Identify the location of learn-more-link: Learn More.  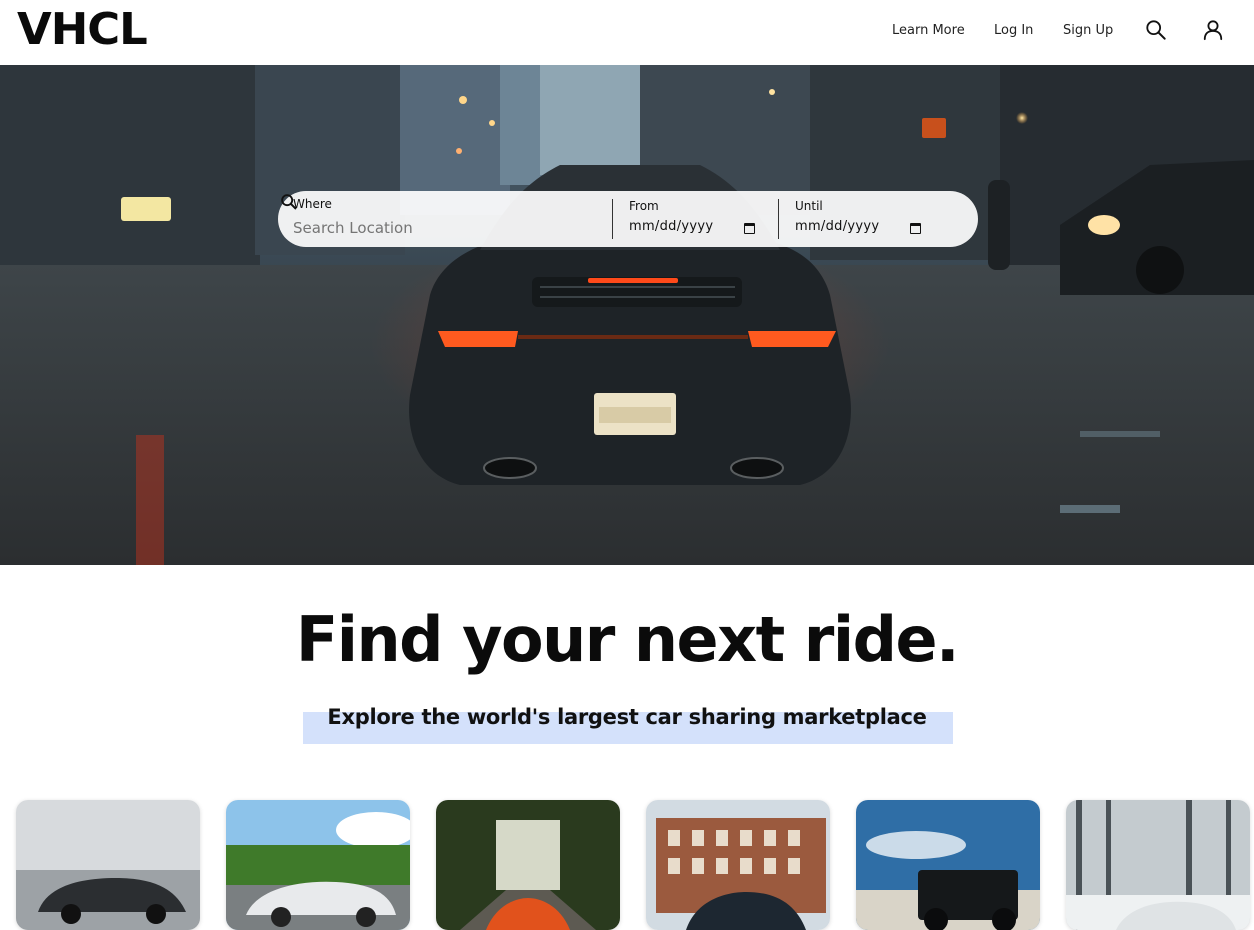
(928, 31).